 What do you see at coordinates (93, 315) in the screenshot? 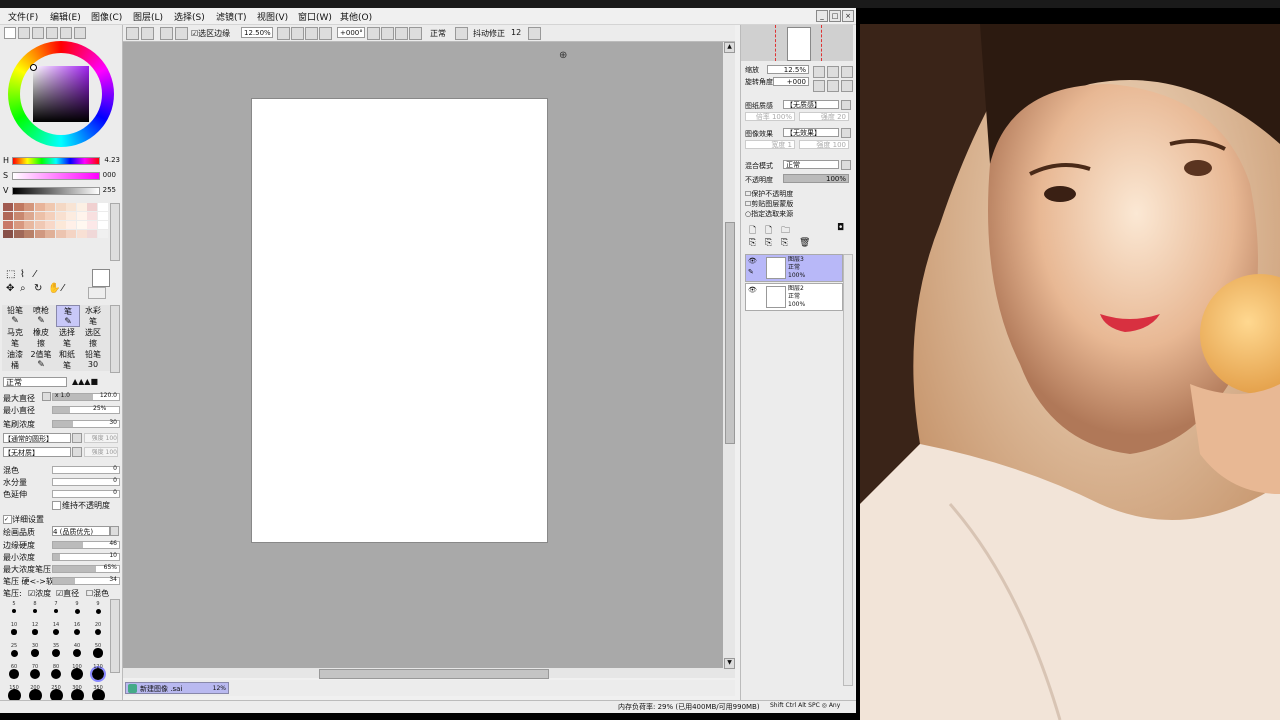
I see `tool-watercolor: 水彩笔✎` at bounding box center [93, 315].